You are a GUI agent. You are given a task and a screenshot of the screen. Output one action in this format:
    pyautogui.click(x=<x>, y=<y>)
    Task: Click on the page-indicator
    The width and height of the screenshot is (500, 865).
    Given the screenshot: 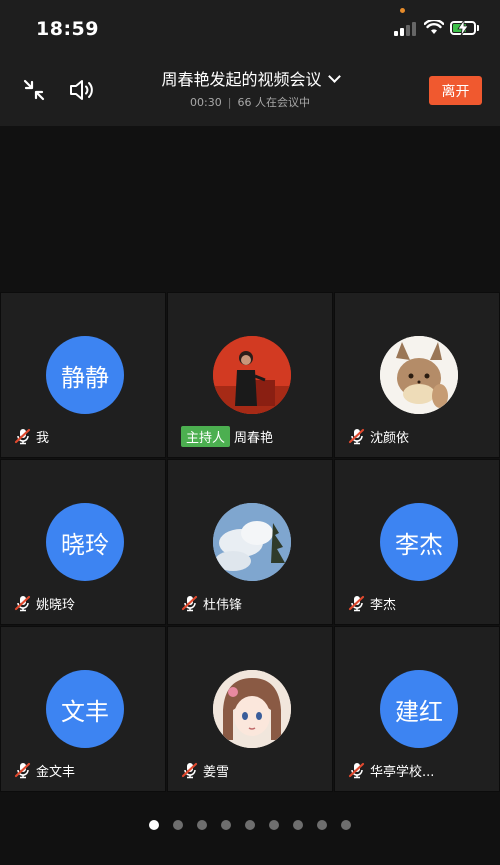 What is the action you would take?
    pyautogui.click(x=250, y=827)
    